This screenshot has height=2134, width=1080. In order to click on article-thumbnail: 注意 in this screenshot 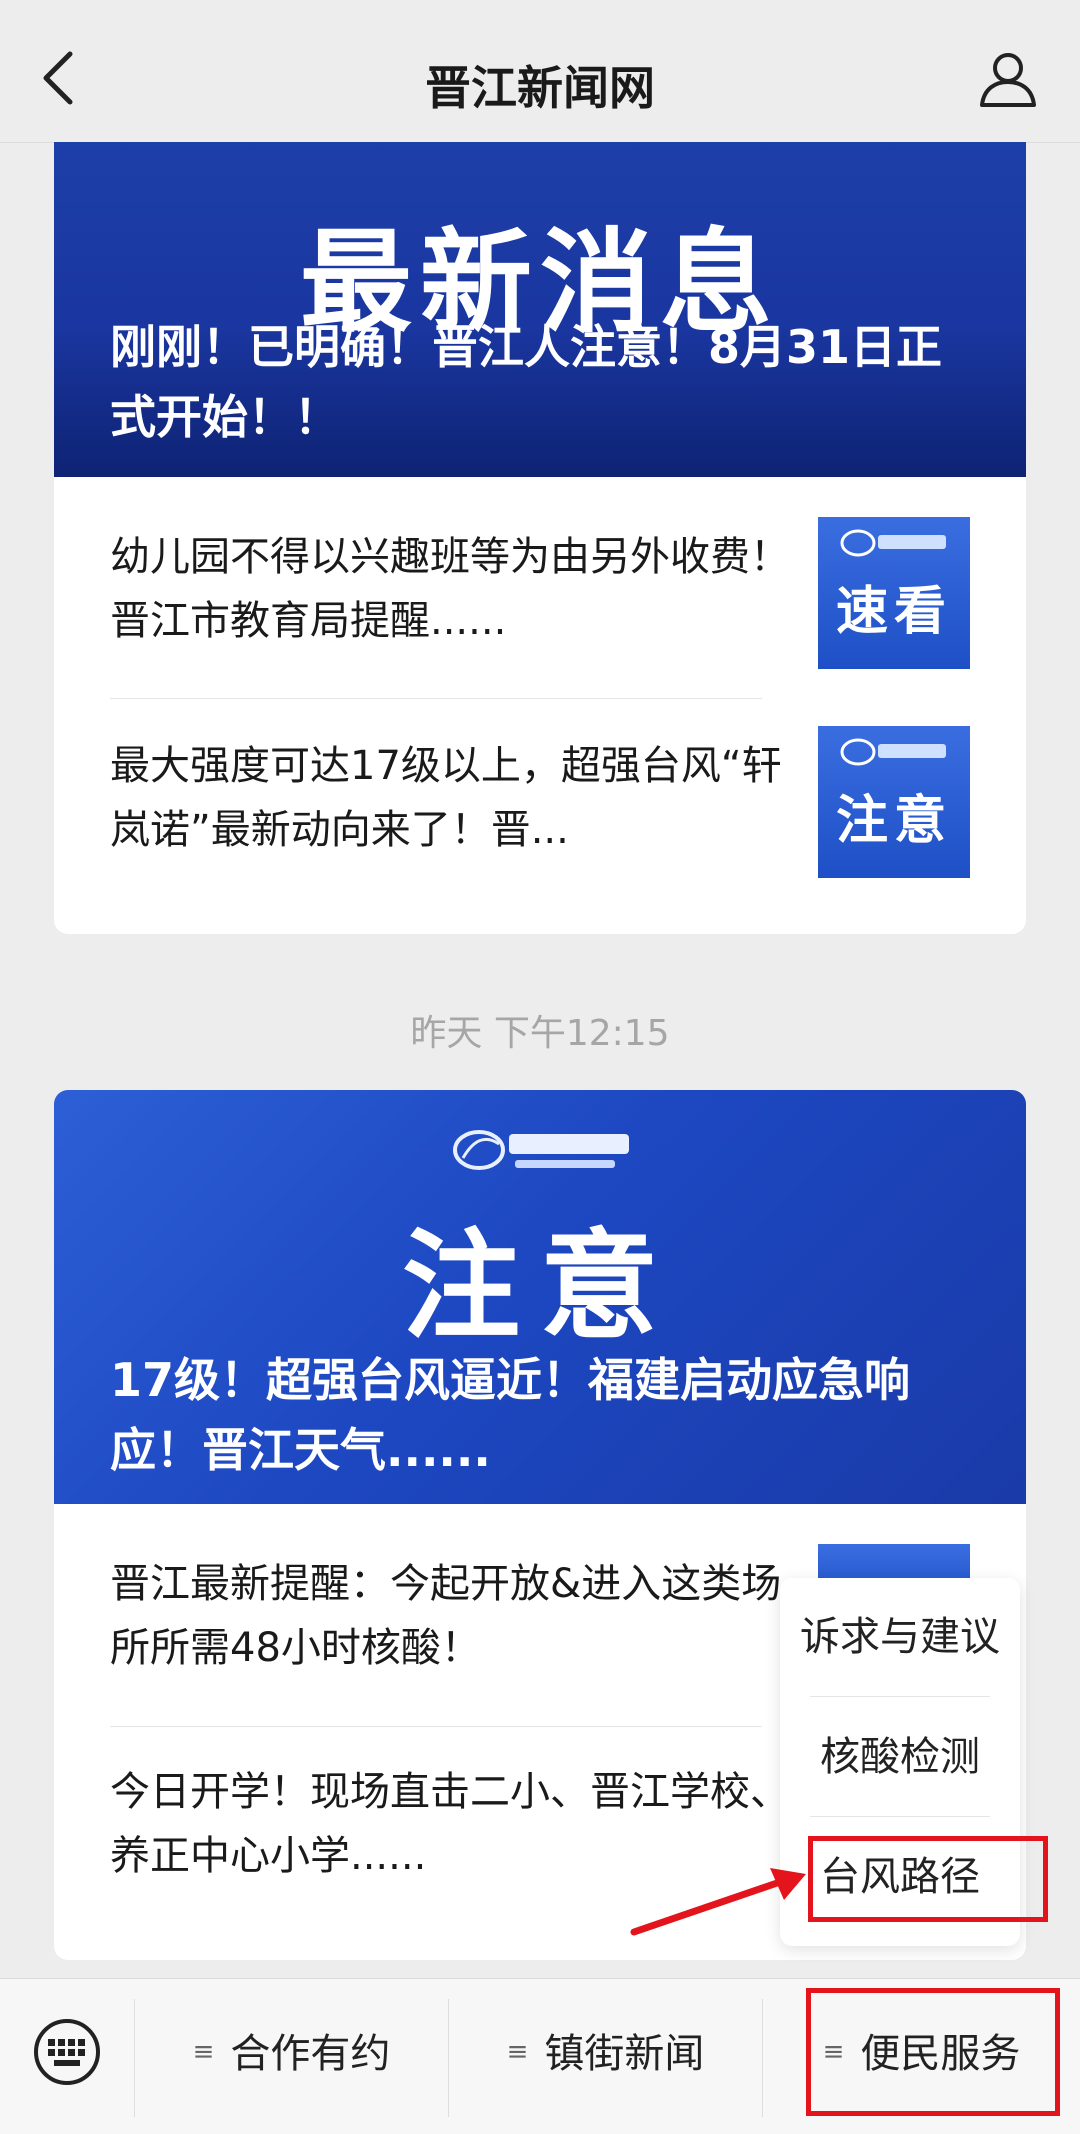, I will do `click(894, 802)`.